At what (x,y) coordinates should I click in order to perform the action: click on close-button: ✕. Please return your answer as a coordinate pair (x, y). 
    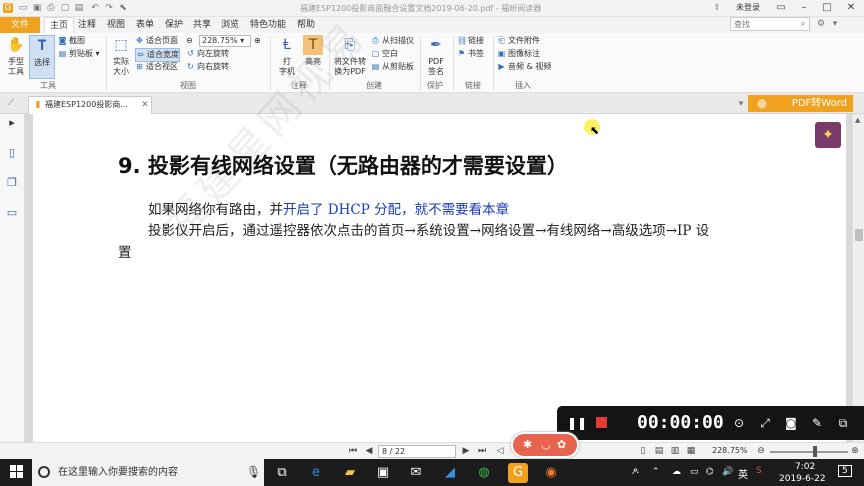
    Looking at the image, I should click on (851, 8).